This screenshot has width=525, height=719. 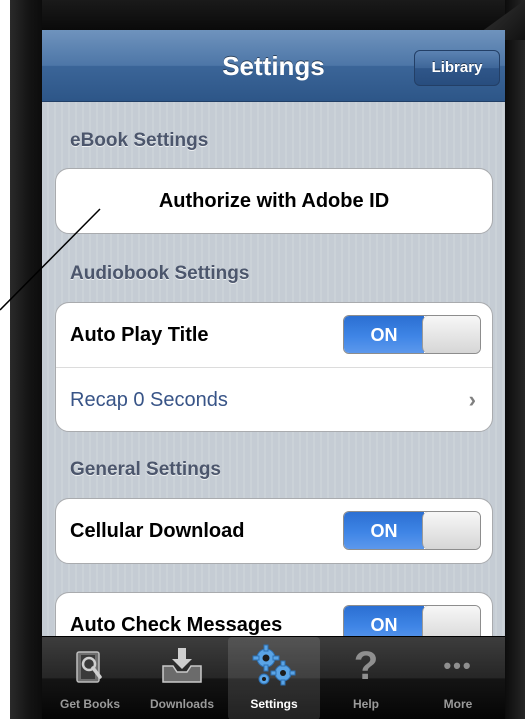 I want to click on tab-more: ••• More, so click(x=458, y=678).